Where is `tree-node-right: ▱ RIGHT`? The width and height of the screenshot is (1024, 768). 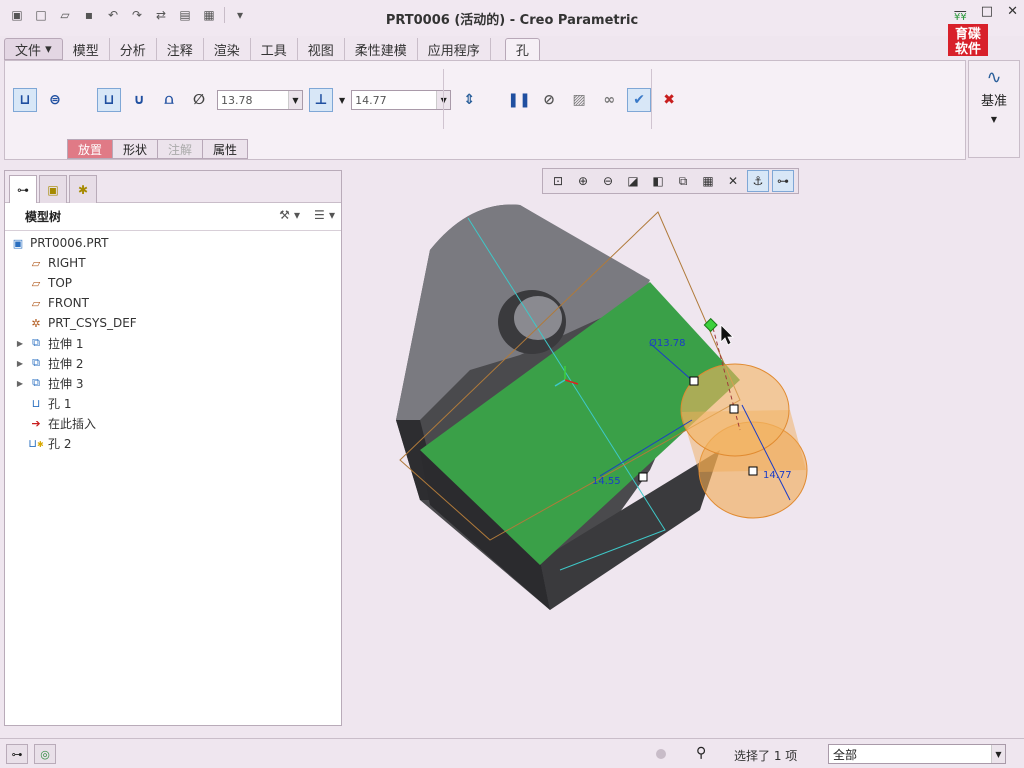
tree-node-right: ▱ RIGHT is located at coordinates (173, 263).